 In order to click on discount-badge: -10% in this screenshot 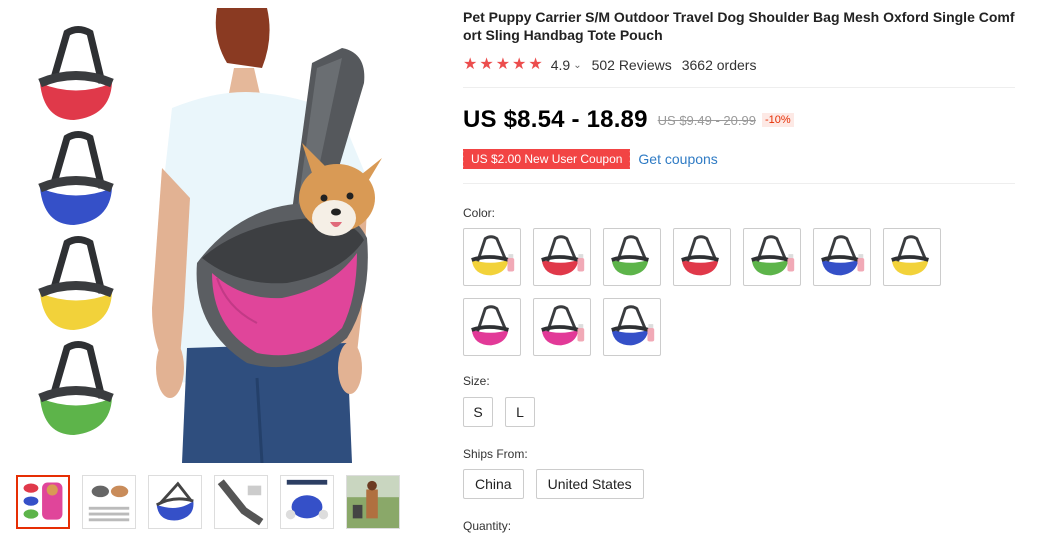, I will do `click(777, 120)`.